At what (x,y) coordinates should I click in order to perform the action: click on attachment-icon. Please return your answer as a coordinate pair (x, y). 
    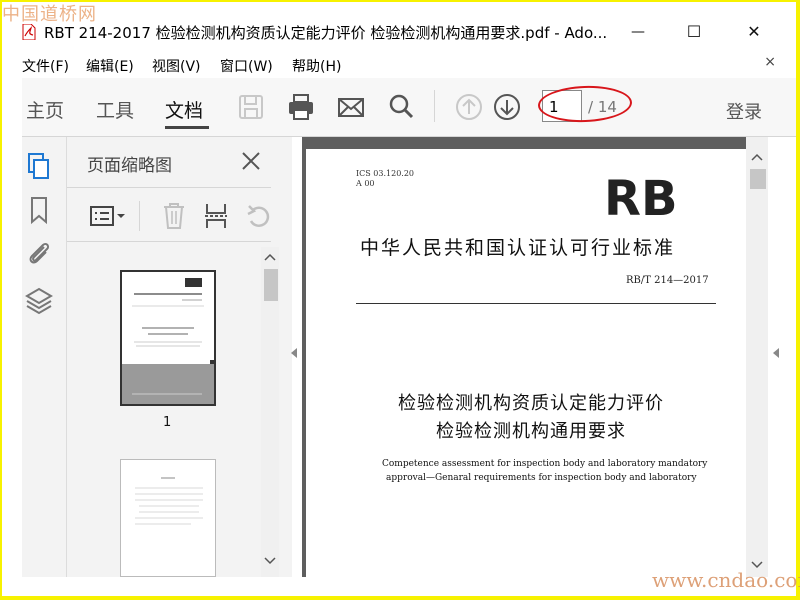
    Looking at the image, I should click on (39, 254).